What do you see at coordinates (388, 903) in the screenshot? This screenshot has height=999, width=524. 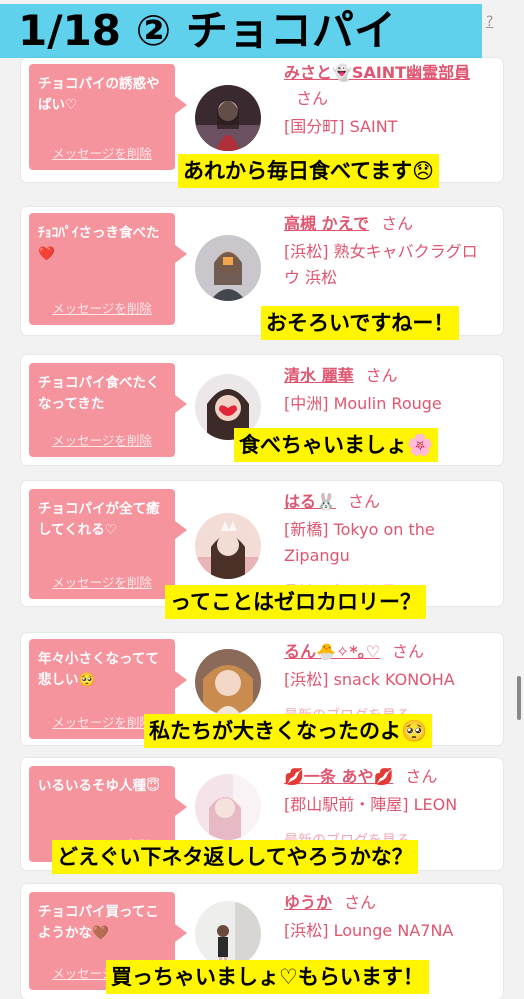 I see `cast-name-line: ゆうか さん` at bounding box center [388, 903].